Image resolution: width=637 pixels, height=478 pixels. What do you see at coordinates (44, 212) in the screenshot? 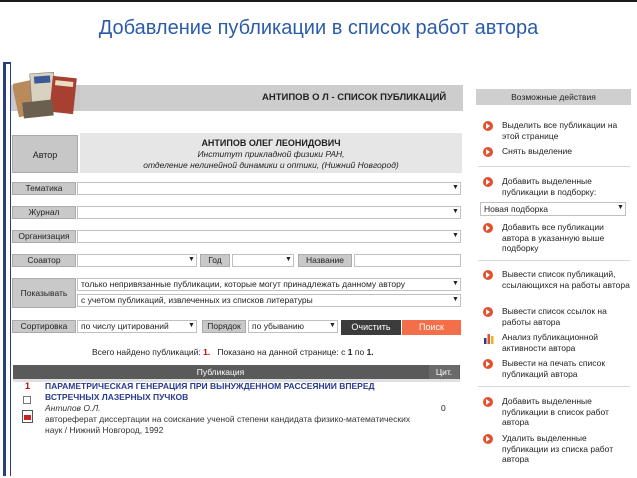
I see `journal-label: Журнал` at bounding box center [44, 212].